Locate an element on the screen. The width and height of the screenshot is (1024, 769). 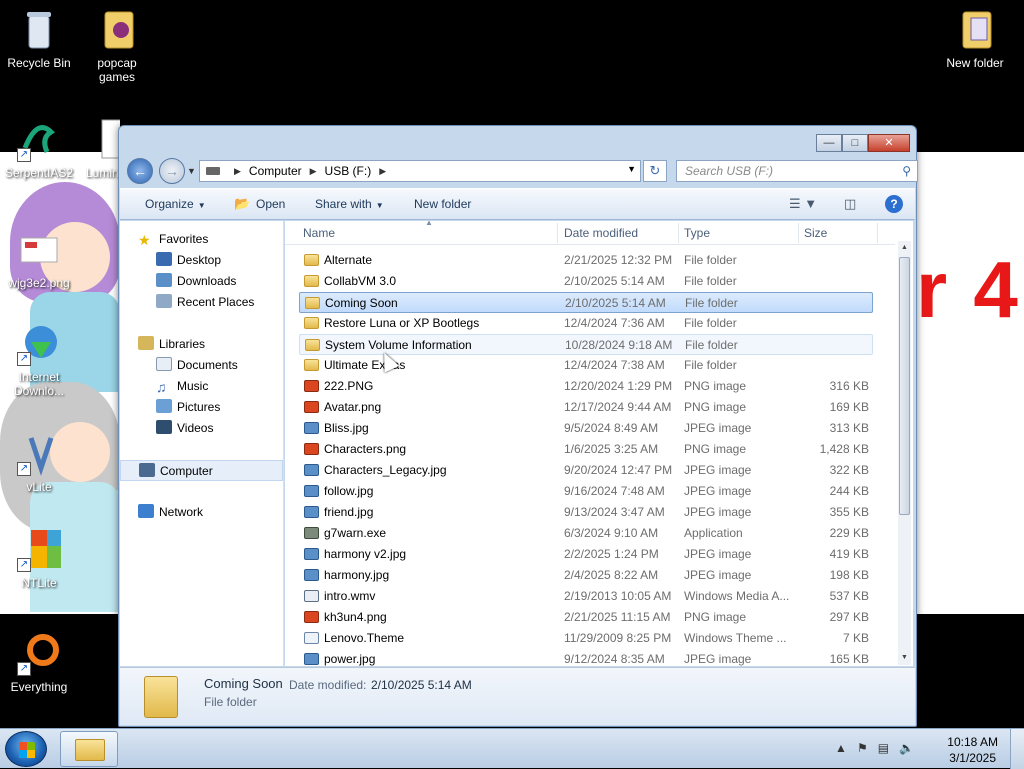
desktop-icon-lumin: Lumin is located at coordinates (100, 149).